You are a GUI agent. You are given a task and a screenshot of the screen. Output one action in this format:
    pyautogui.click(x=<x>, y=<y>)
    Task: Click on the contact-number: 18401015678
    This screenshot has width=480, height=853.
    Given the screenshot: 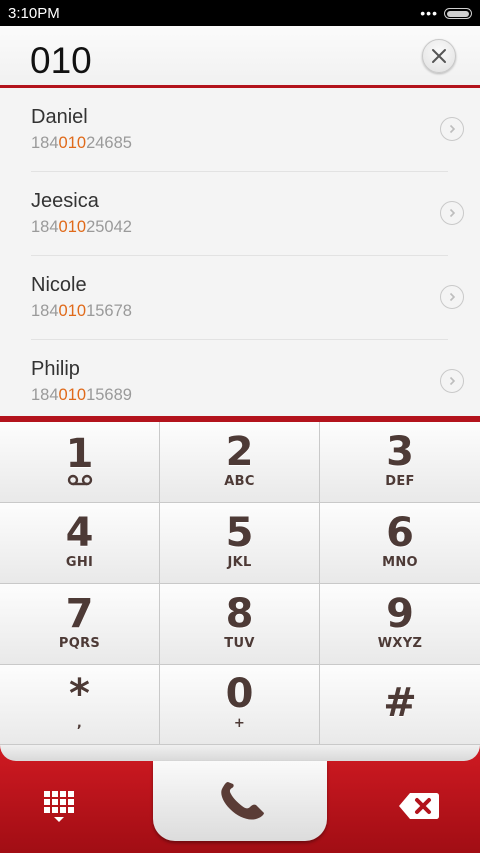 What is the action you would take?
    pyautogui.click(x=81, y=311)
    